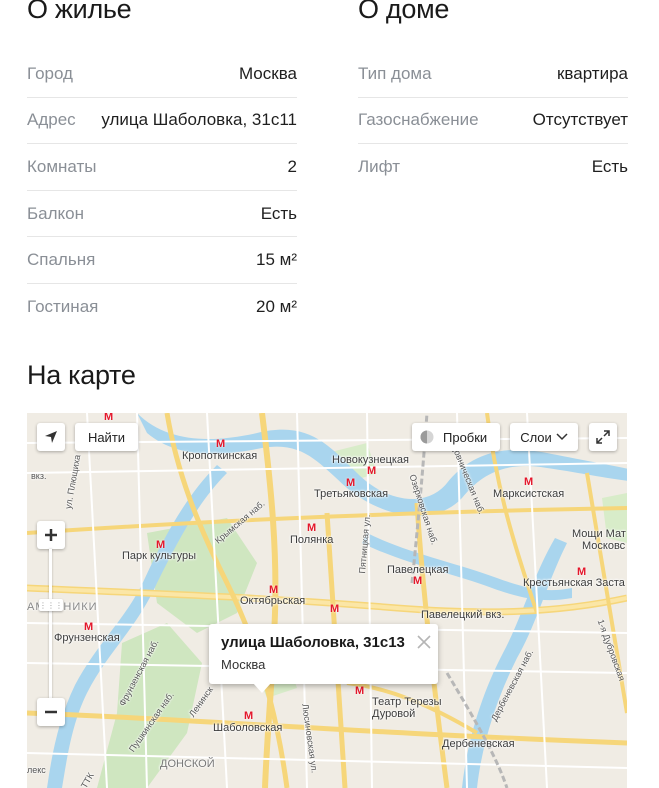 This screenshot has width=659, height=788. What do you see at coordinates (56, 213) in the screenshot?
I see `prop-label: Балкон` at bounding box center [56, 213].